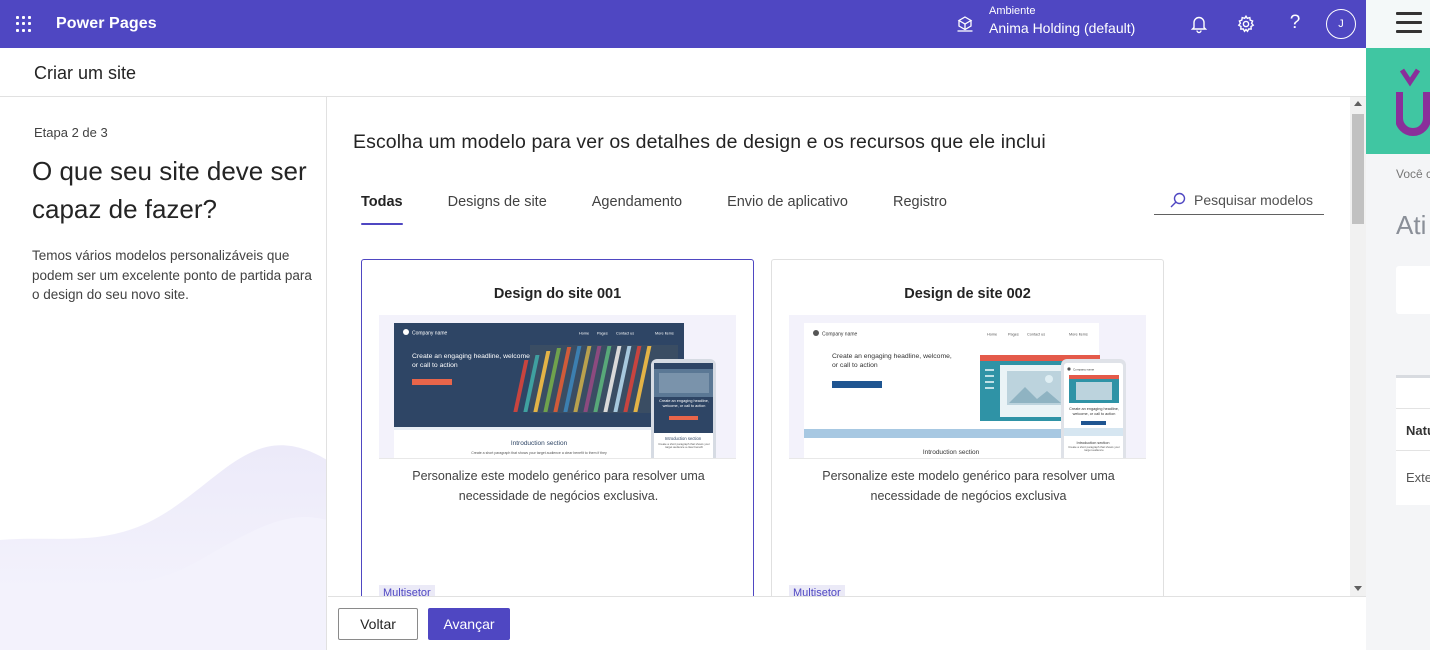 The height and width of the screenshot is (650, 1430). Describe the element at coordinates (24, 24) in the screenshot. I see `waffle-icon` at that location.